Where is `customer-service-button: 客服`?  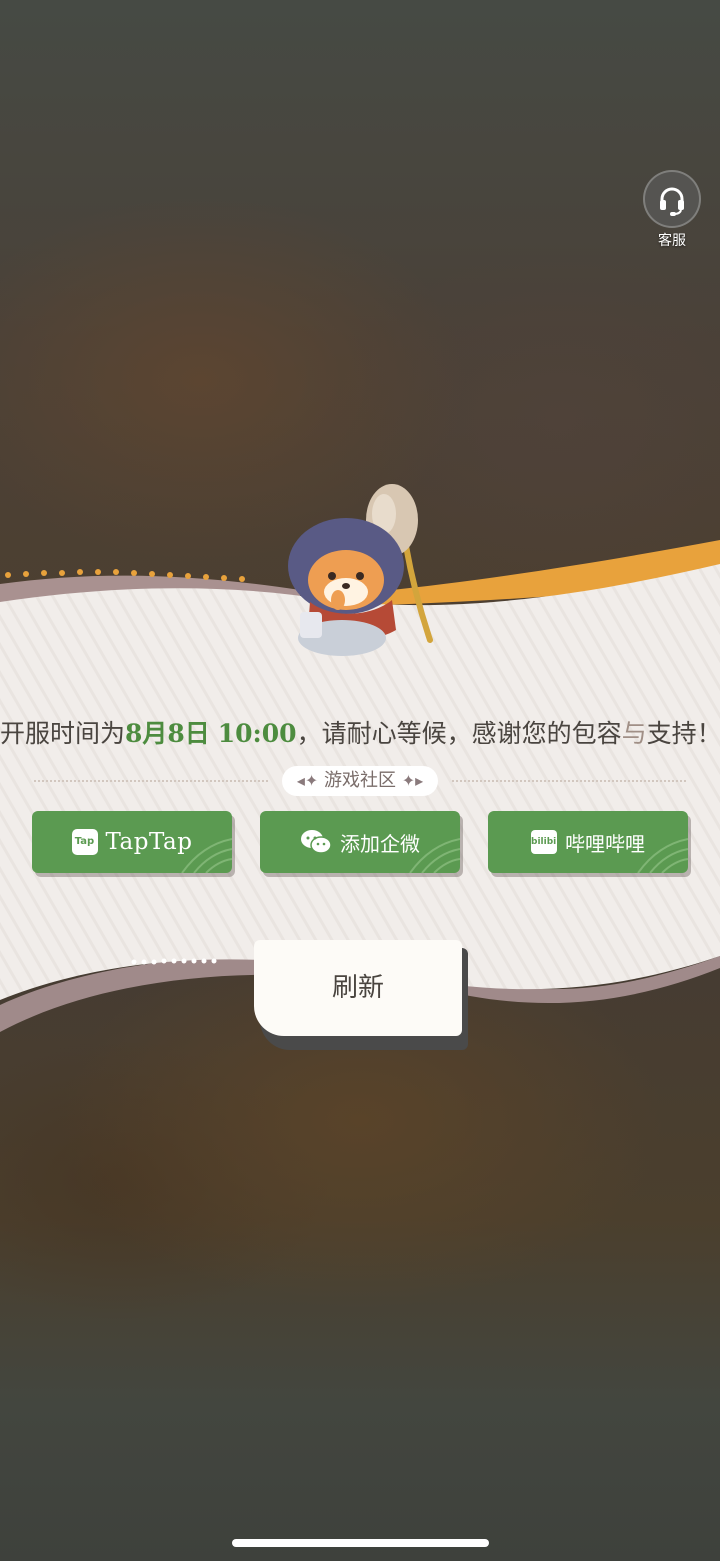 customer-service-button: 客服 is located at coordinates (672, 210).